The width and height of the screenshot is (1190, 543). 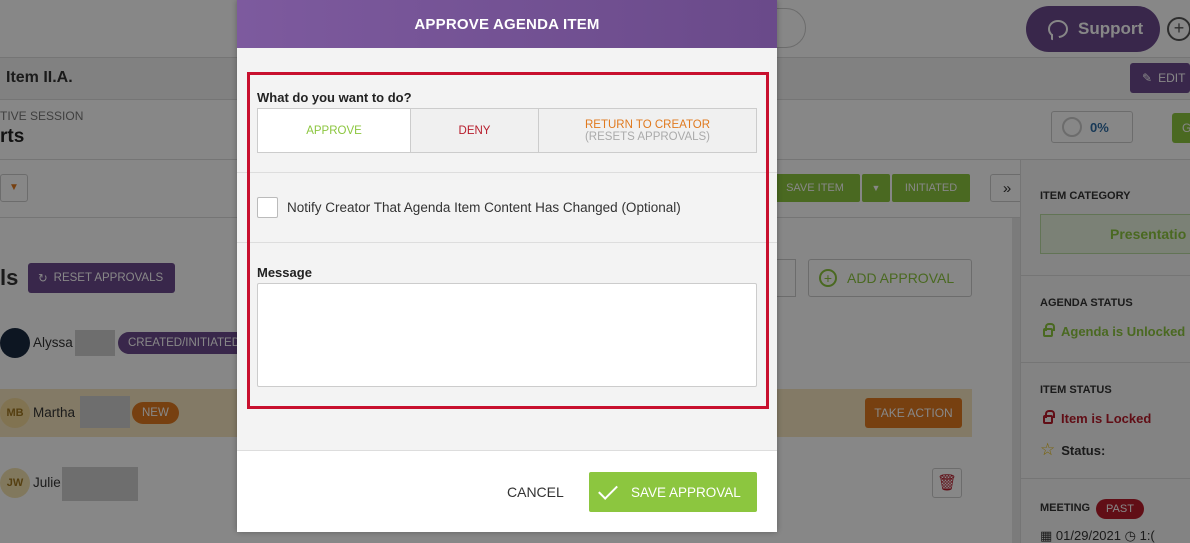 I want to click on save-approval-button: SAVE APPROVAL, so click(x=673, y=492).